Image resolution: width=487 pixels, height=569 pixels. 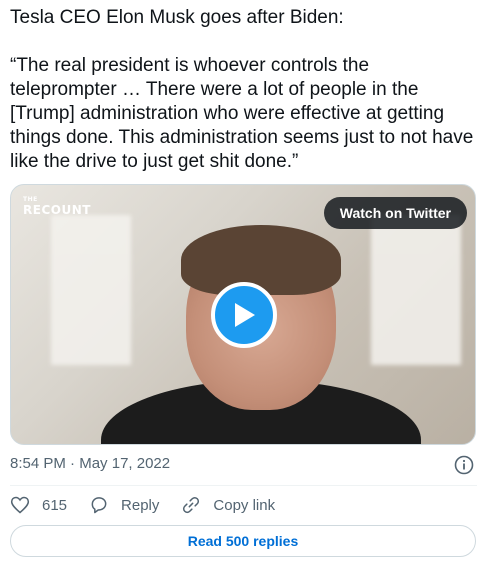 What do you see at coordinates (243, 485) in the screenshot?
I see `divider` at bounding box center [243, 485].